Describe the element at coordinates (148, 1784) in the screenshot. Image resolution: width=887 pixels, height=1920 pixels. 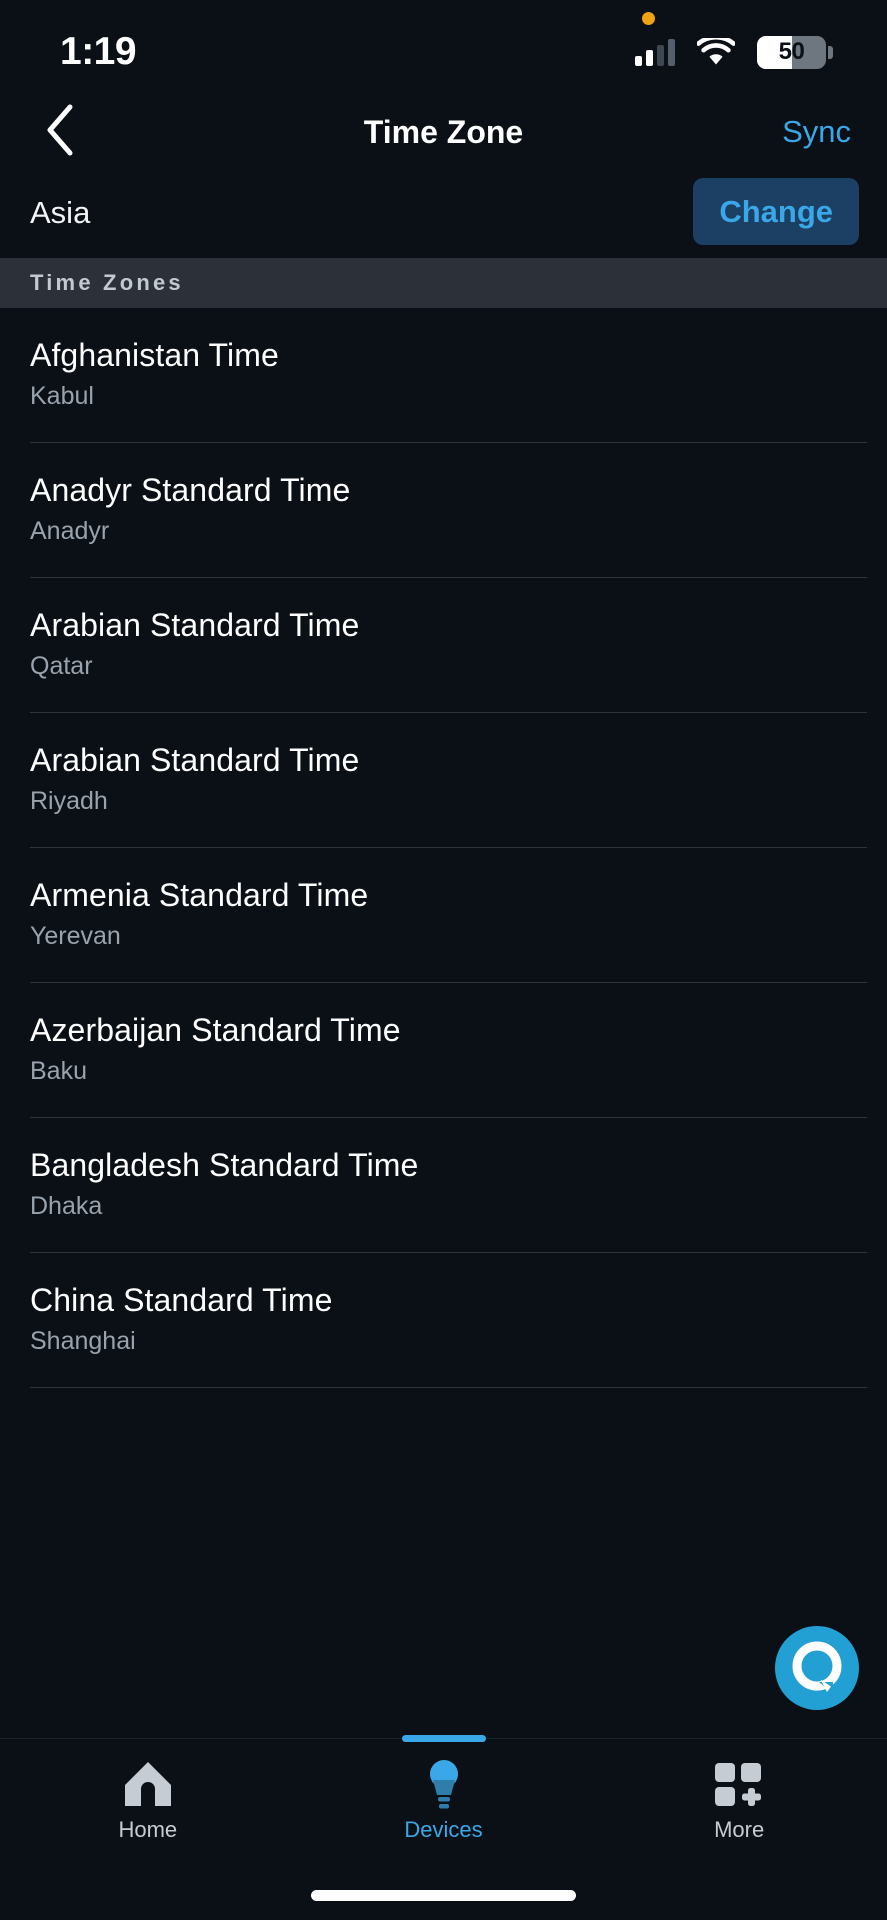
I see `home-icon` at that location.